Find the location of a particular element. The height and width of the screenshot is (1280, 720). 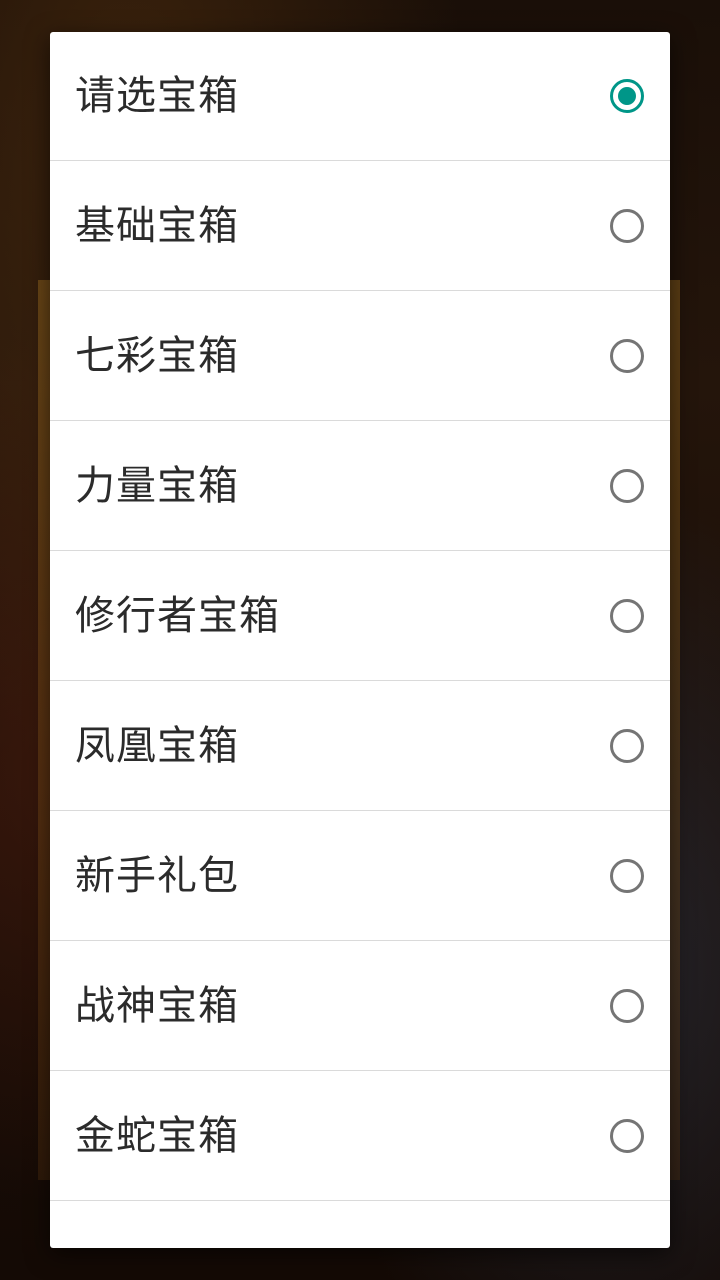

option-item: 修行者宝箱 is located at coordinates (360, 616).